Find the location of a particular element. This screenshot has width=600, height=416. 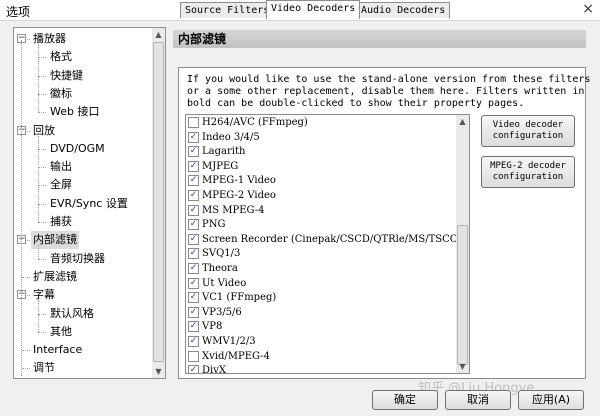

tree-item: 字幕 is located at coordinates (44, 295).